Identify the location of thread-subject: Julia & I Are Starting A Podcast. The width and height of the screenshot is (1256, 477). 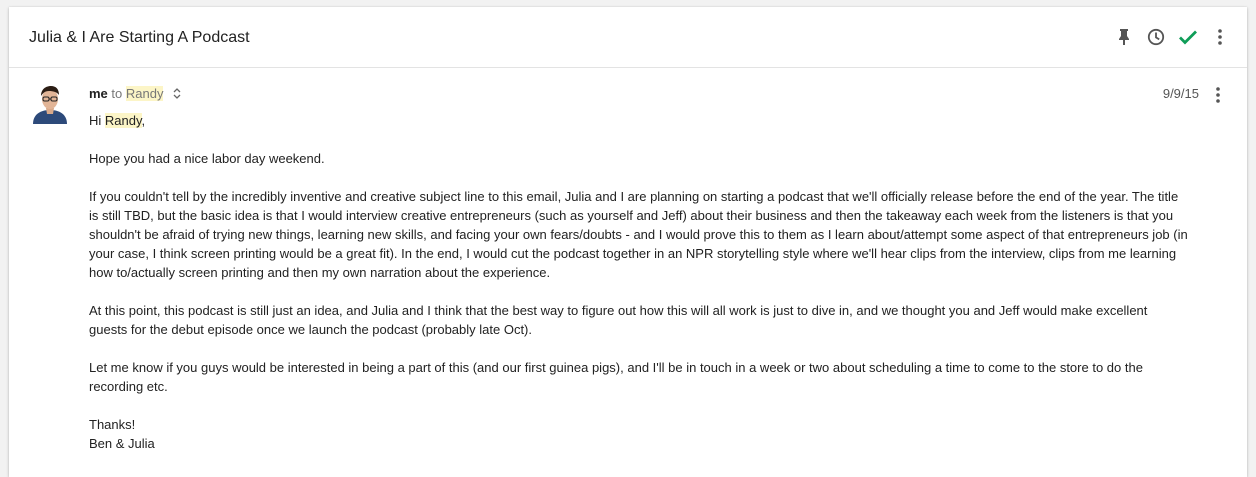
(139, 37).